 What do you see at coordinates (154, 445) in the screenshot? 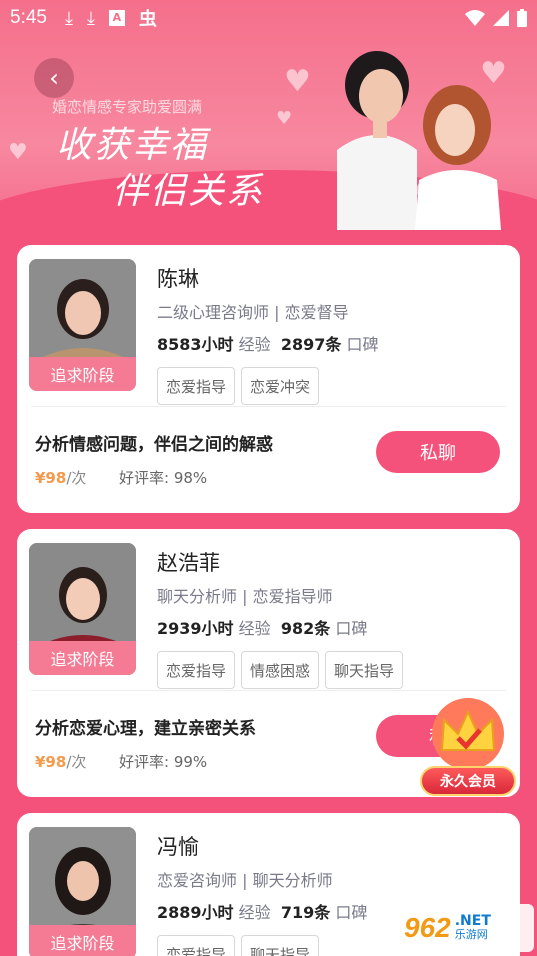
I see `counselor-description: 分析情感问题，伴侣之间的解惑` at bounding box center [154, 445].